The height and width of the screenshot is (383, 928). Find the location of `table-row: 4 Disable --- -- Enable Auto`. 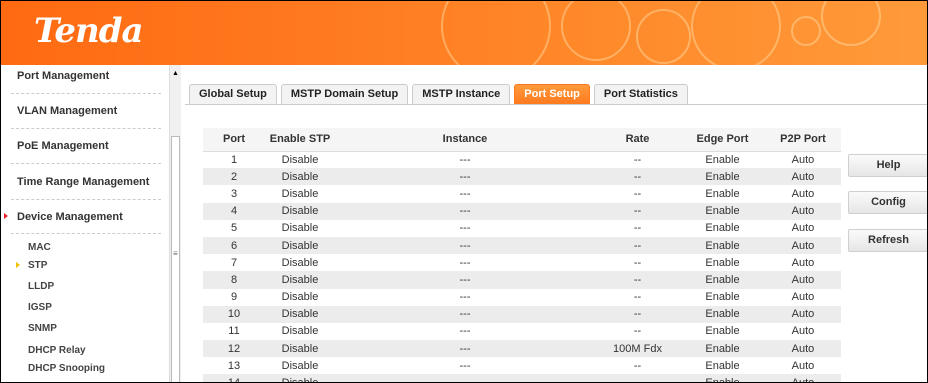

table-row: 4 Disable --- -- Enable Auto is located at coordinates (522, 211).